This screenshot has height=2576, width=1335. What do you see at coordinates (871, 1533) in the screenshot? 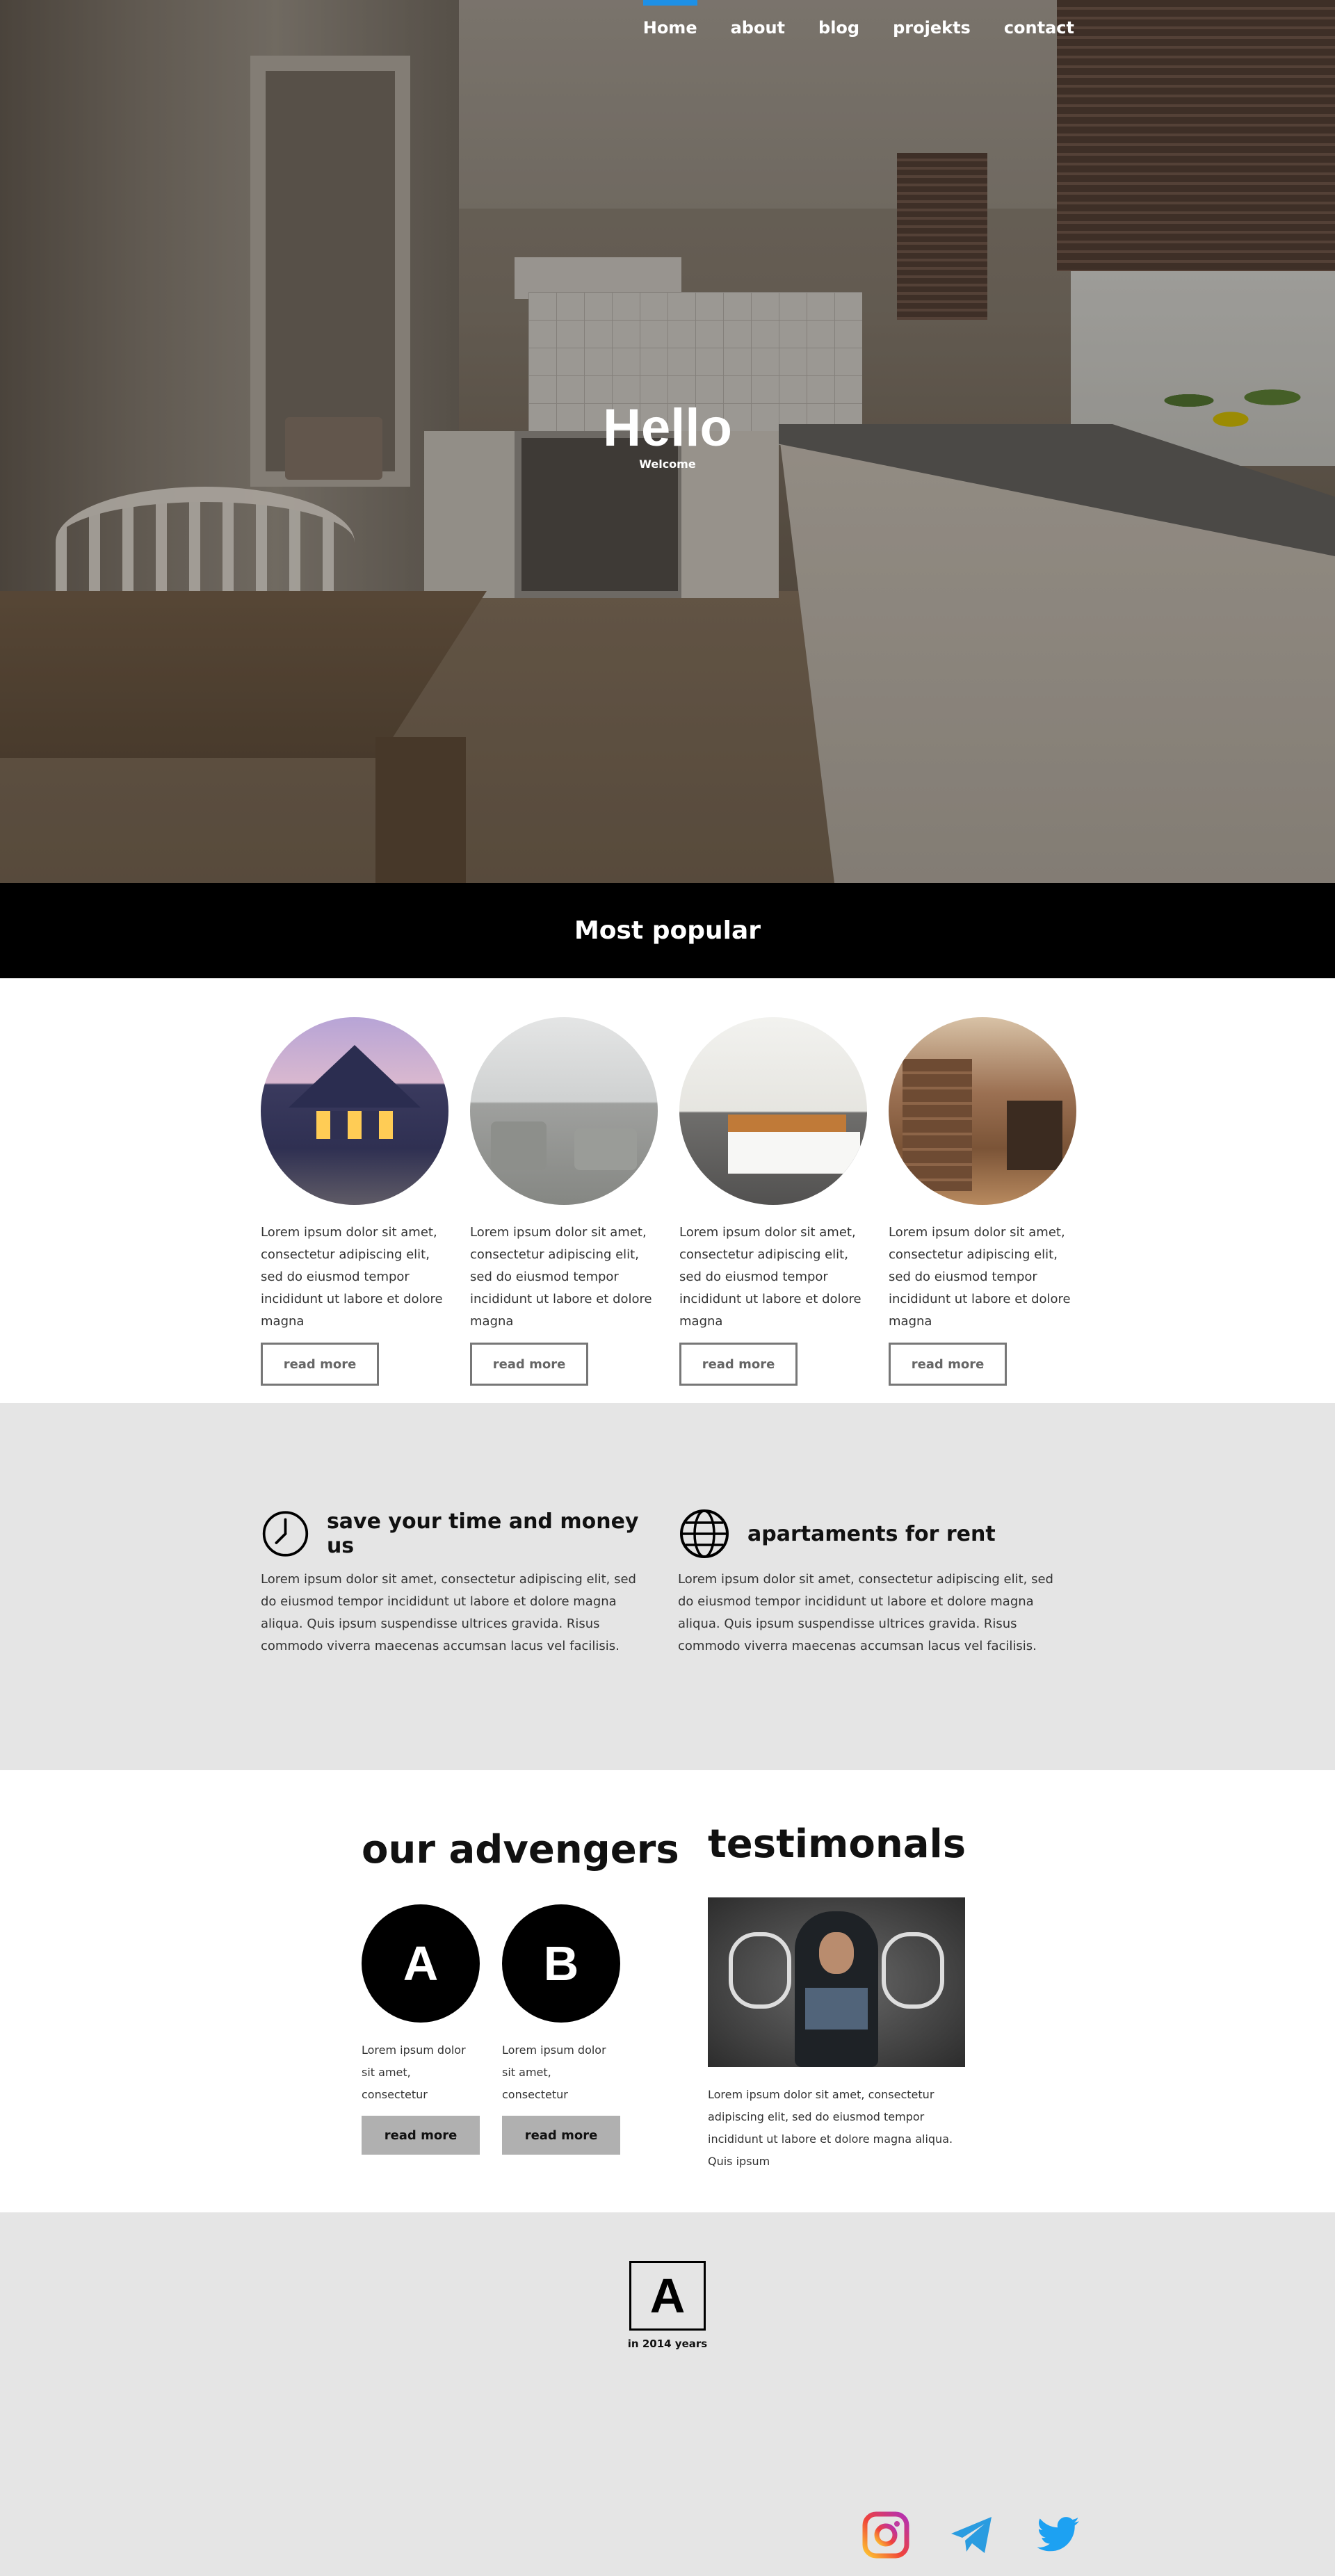
I see `feature-title: apartaments for rent` at bounding box center [871, 1533].